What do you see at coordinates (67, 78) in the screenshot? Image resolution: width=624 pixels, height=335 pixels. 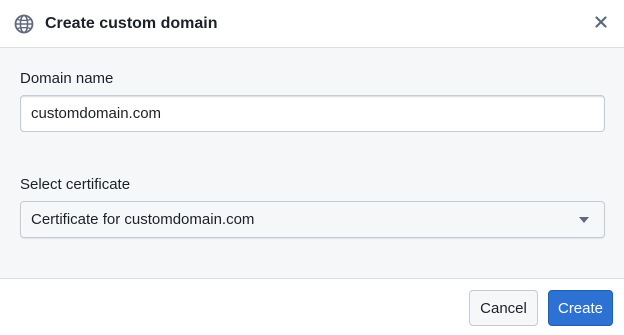 I see `domain-name-label: Domain name` at bounding box center [67, 78].